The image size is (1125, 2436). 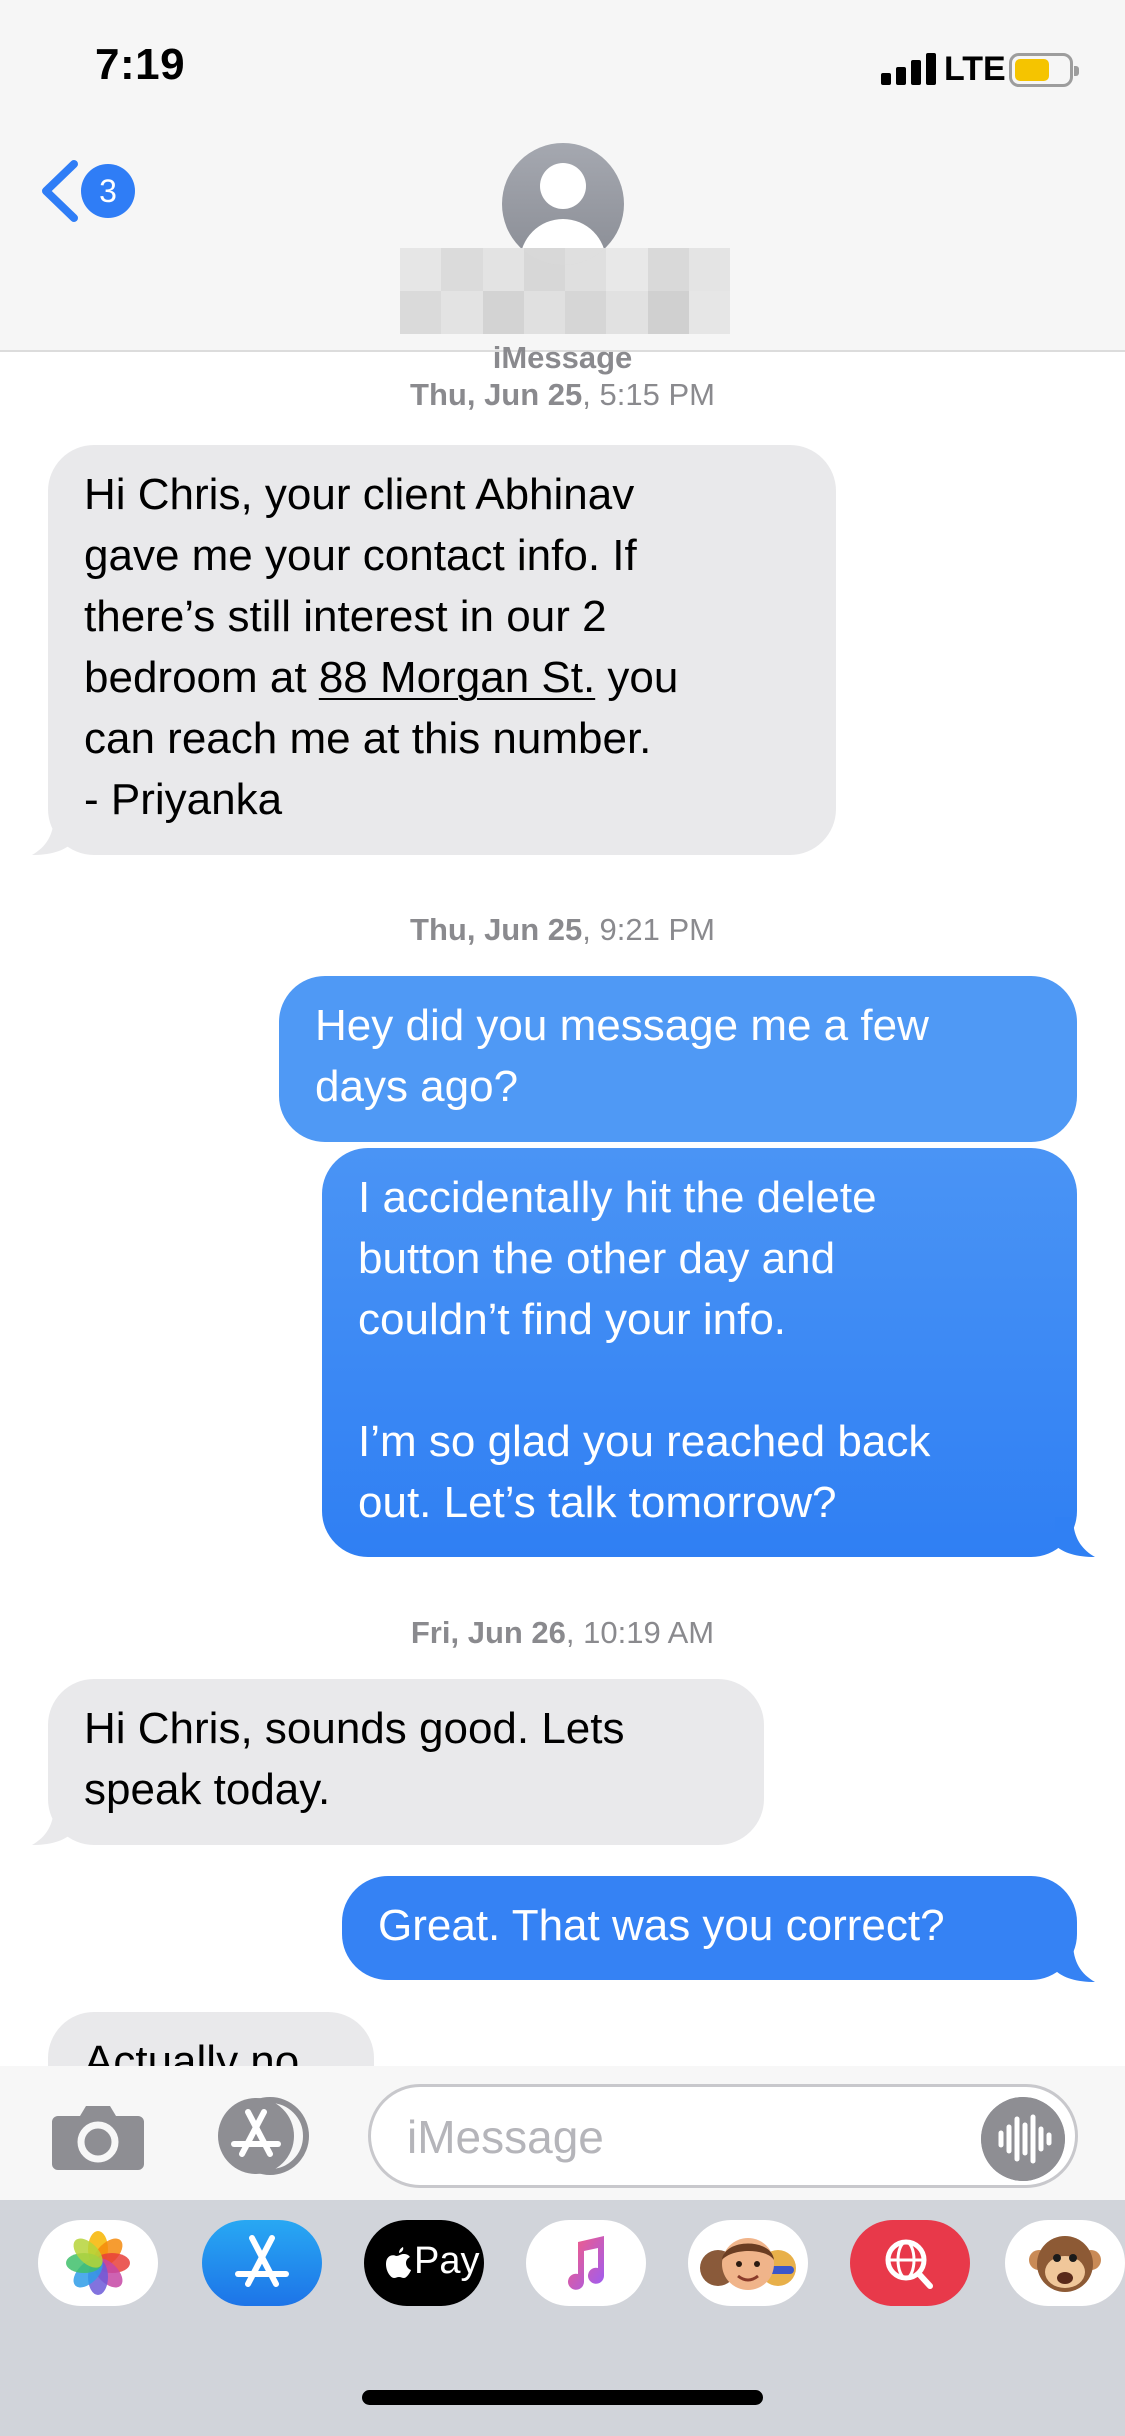 What do you see at coordinates (1044, 70) in the screenshot?
I see `battery-icon` at bounding box center [1044, 70].